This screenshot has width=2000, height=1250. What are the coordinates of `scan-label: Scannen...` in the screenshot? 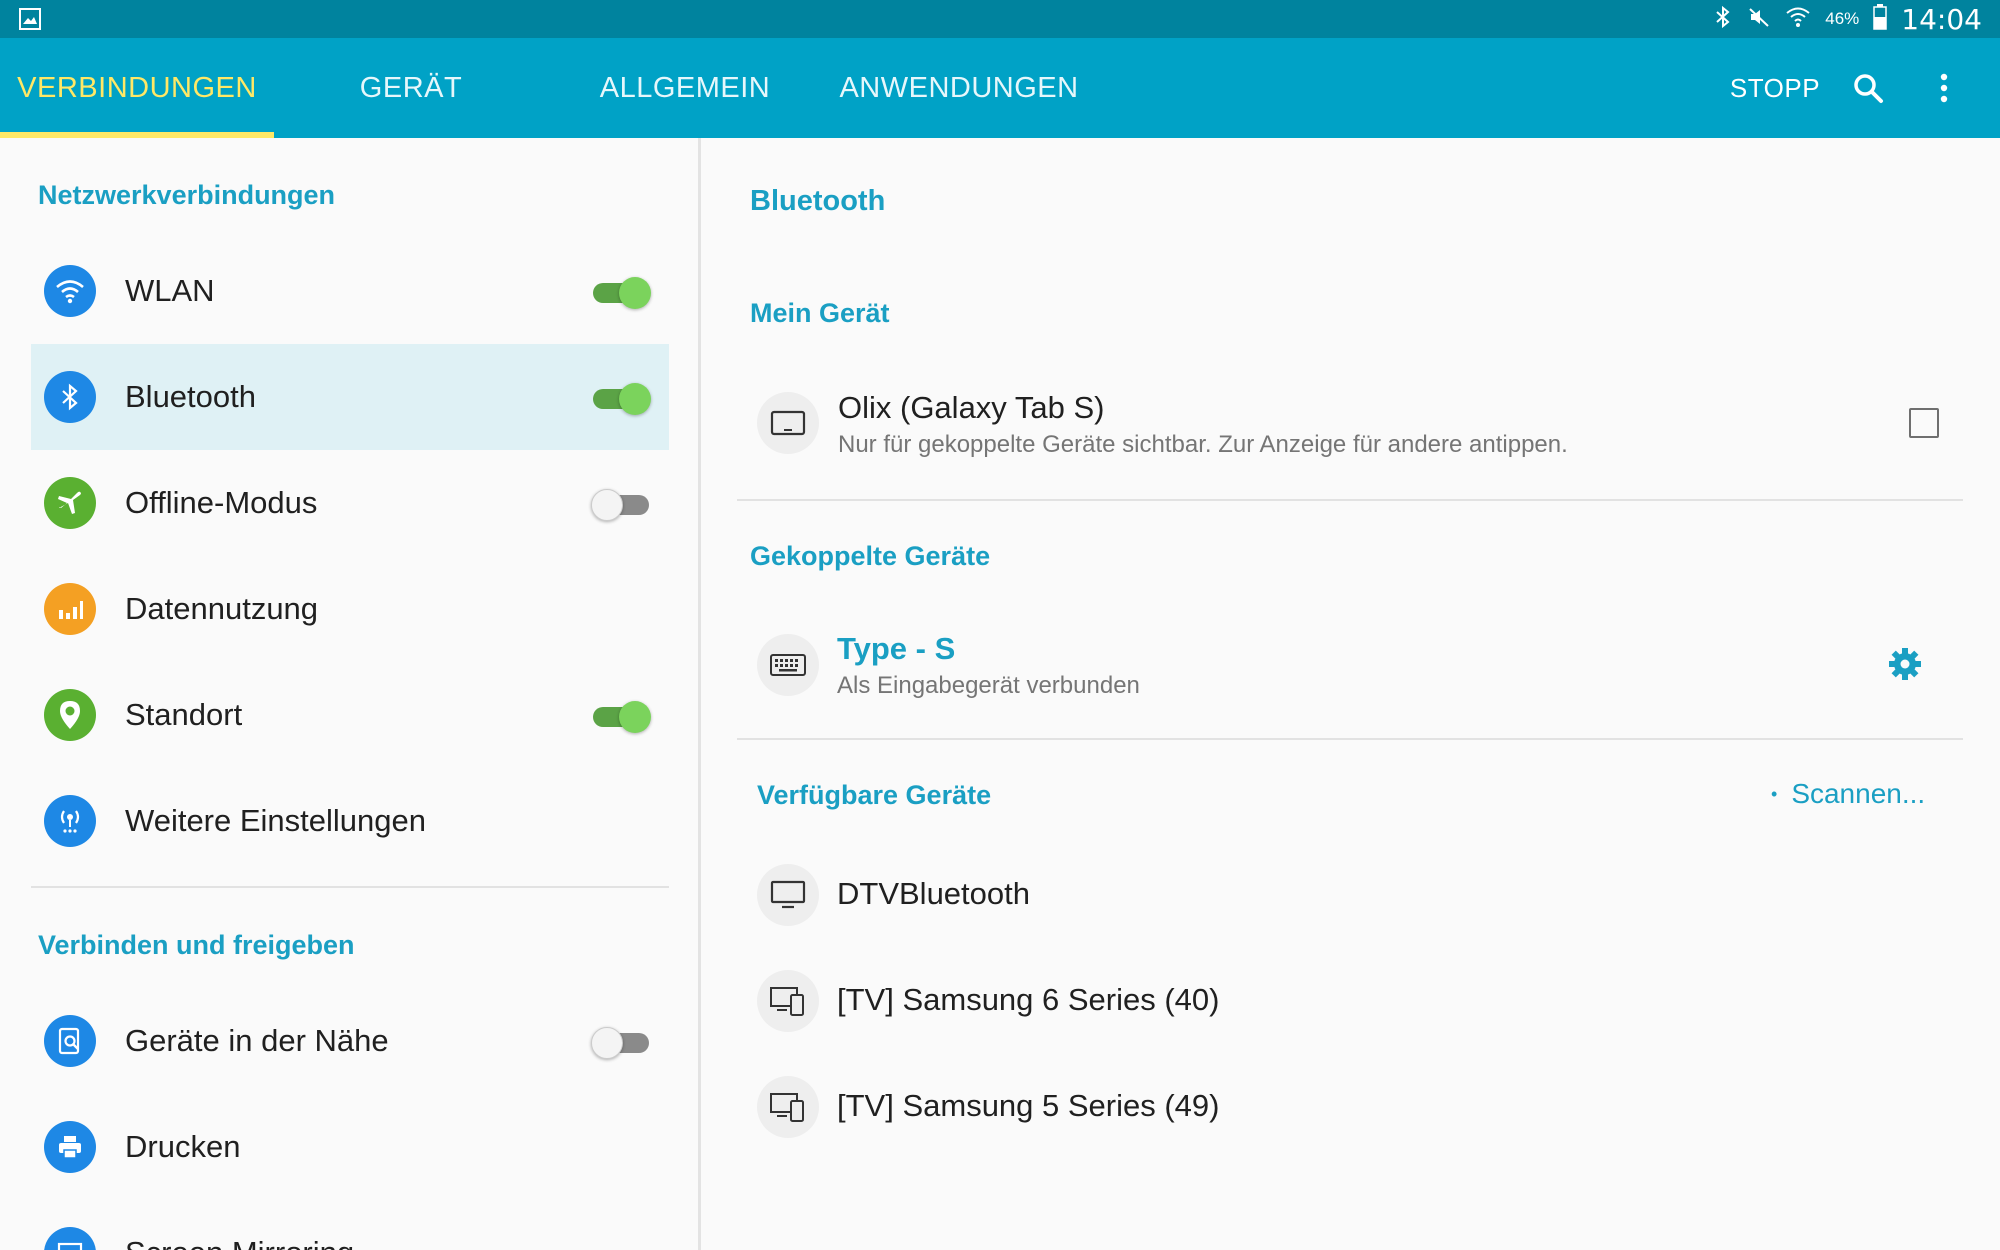 It's located at (1858, 793).